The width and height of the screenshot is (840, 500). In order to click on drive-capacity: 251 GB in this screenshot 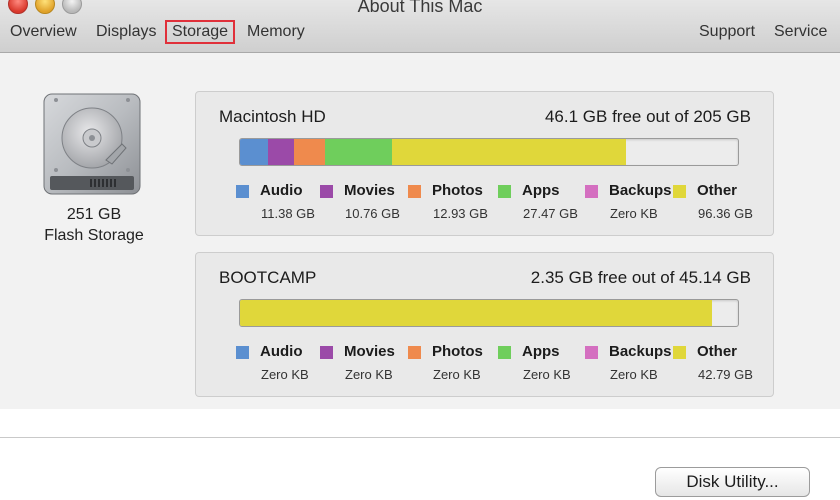, I will do `click(94, 214)`.